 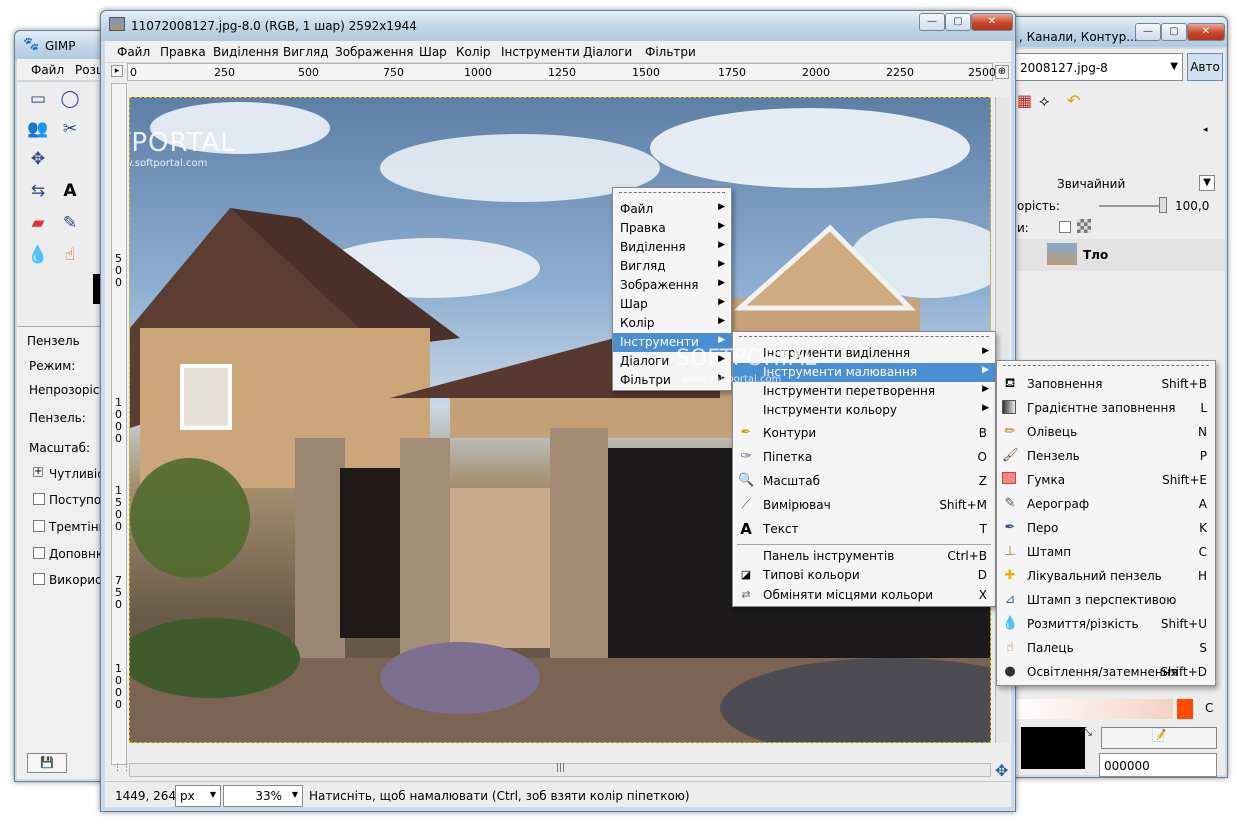 What do you see at coordinates (1106, 600) in the screenshot?
I see `paint-perspective-clone: ⊿ Штамп з перспективою` at bounding box center [1106, 600].